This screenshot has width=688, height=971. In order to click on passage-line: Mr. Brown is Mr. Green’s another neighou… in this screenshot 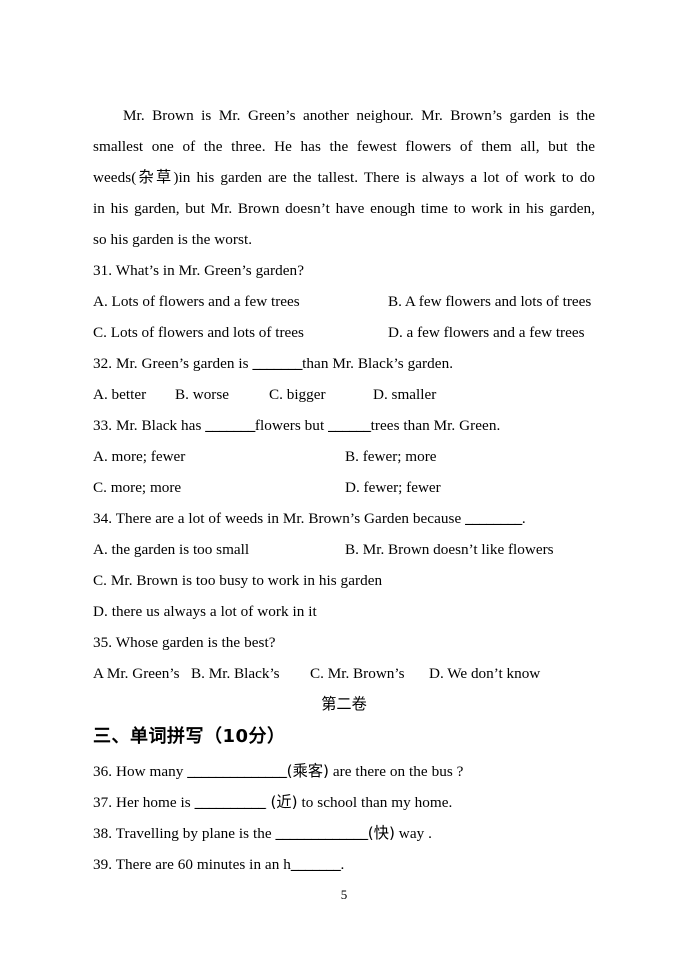, I will do `click(359, 115)`.